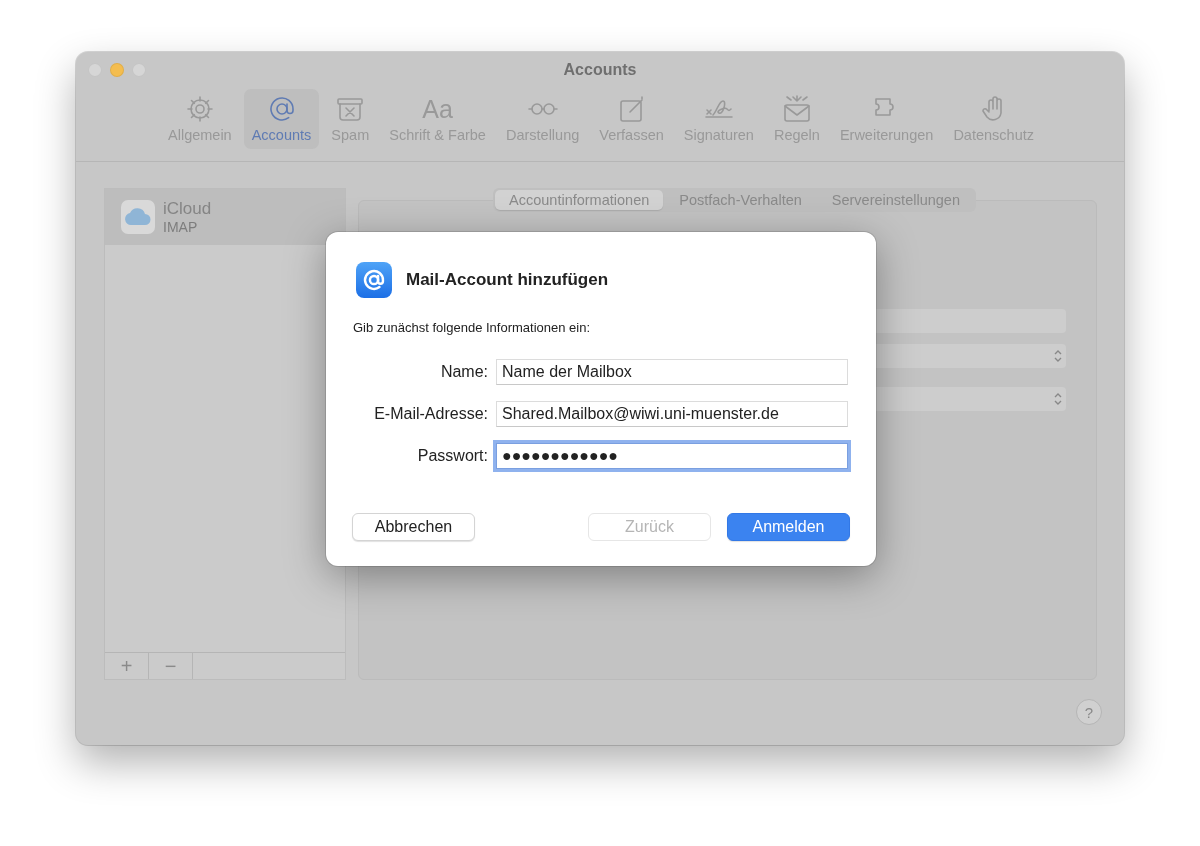  Describe the element at coordinates (117, 70) in the screenshot. I see `window-control-button` at that location.